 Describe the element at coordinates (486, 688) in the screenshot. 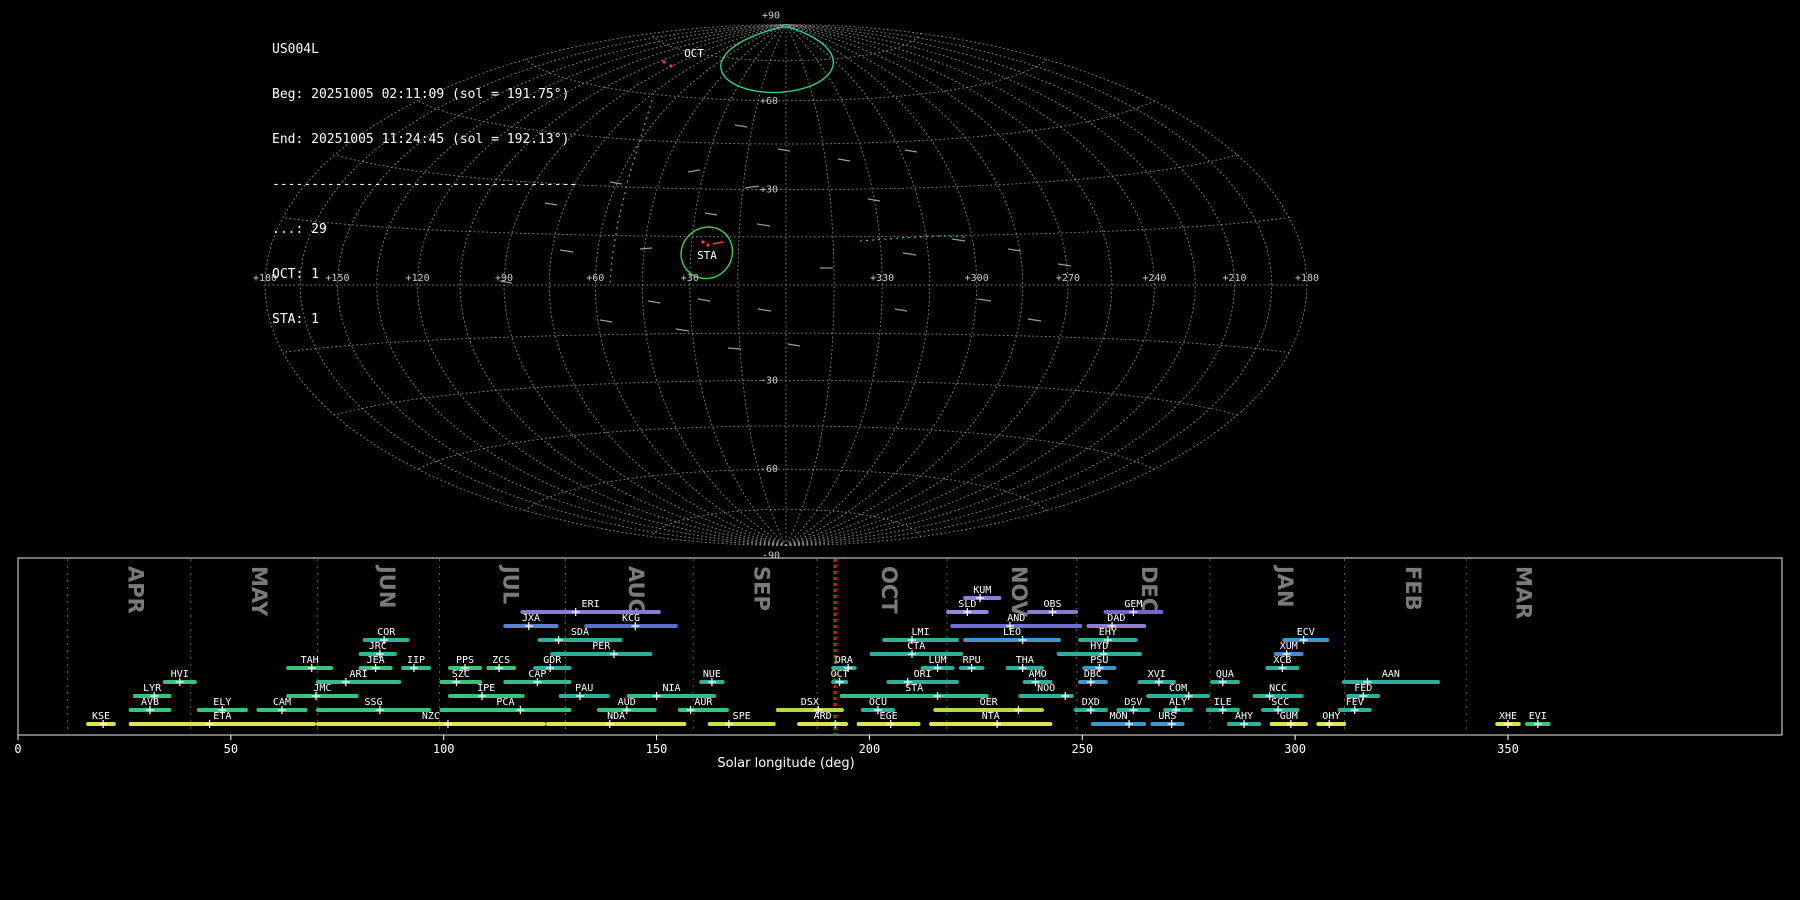

I see `shower-label: IPE` at that location.